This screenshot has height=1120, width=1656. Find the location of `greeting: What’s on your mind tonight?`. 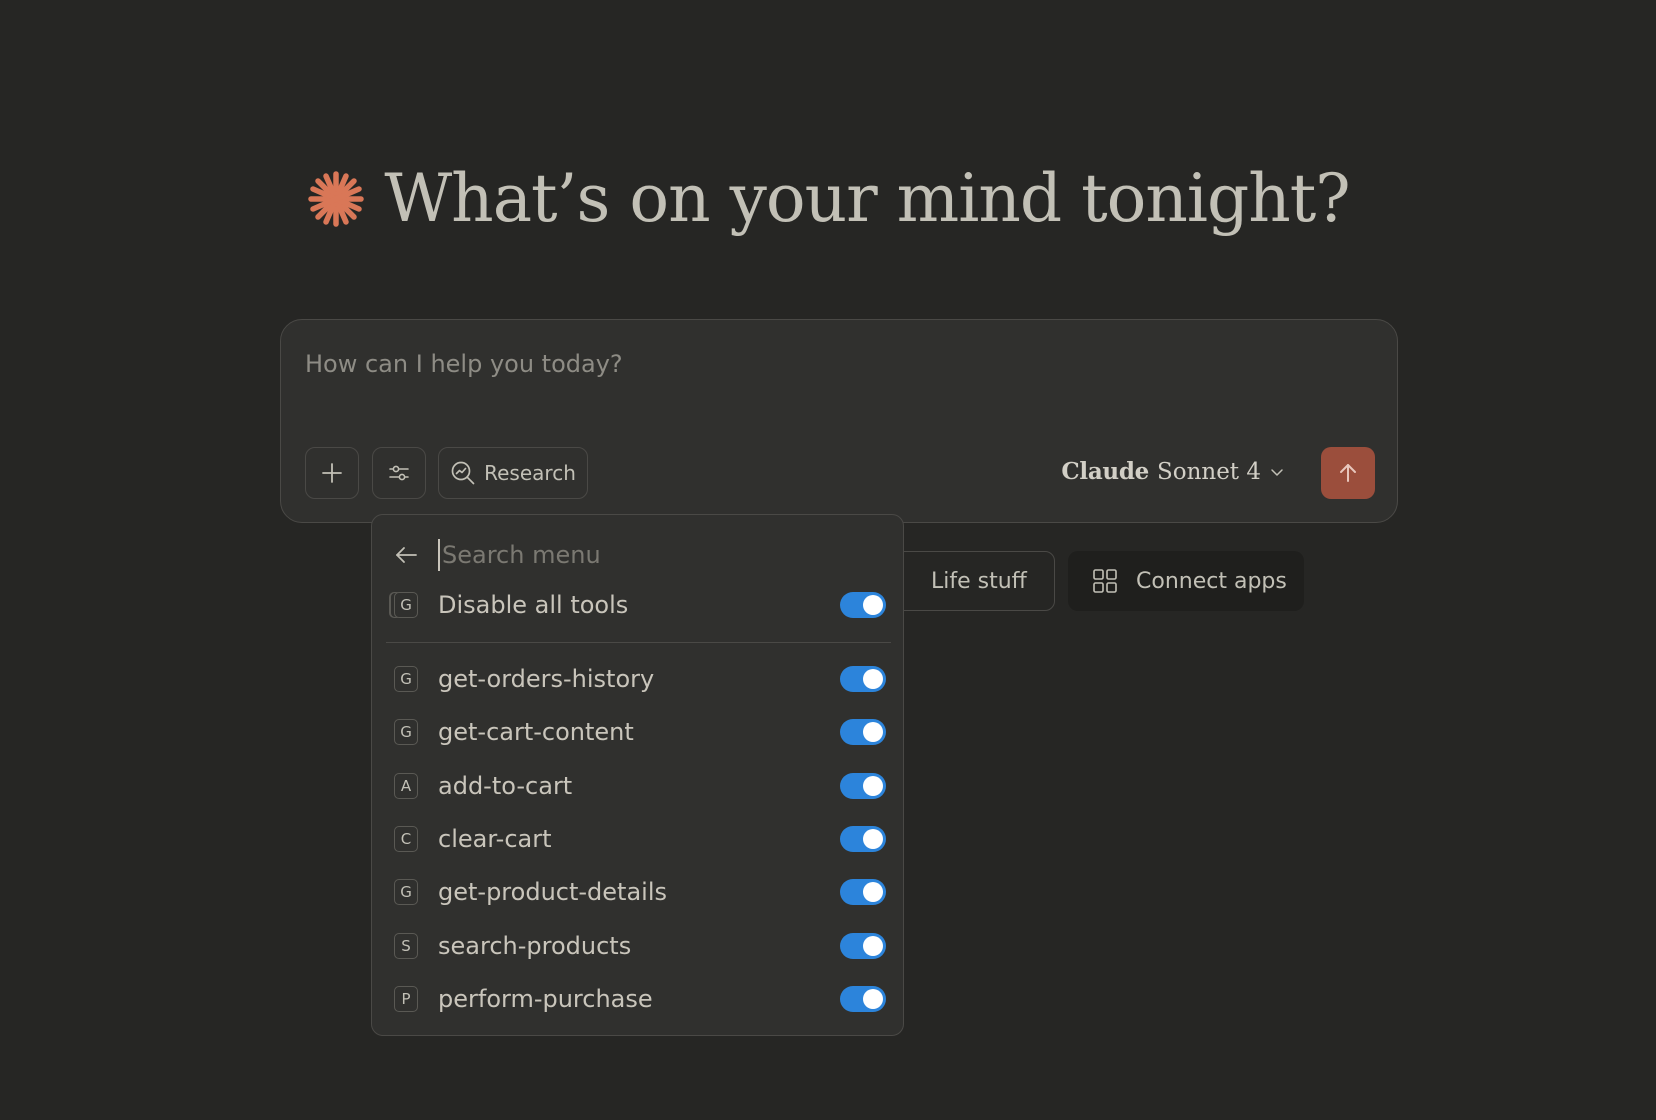

greeting: What’s on your mind tonight? is located at coordinates (828, 198).